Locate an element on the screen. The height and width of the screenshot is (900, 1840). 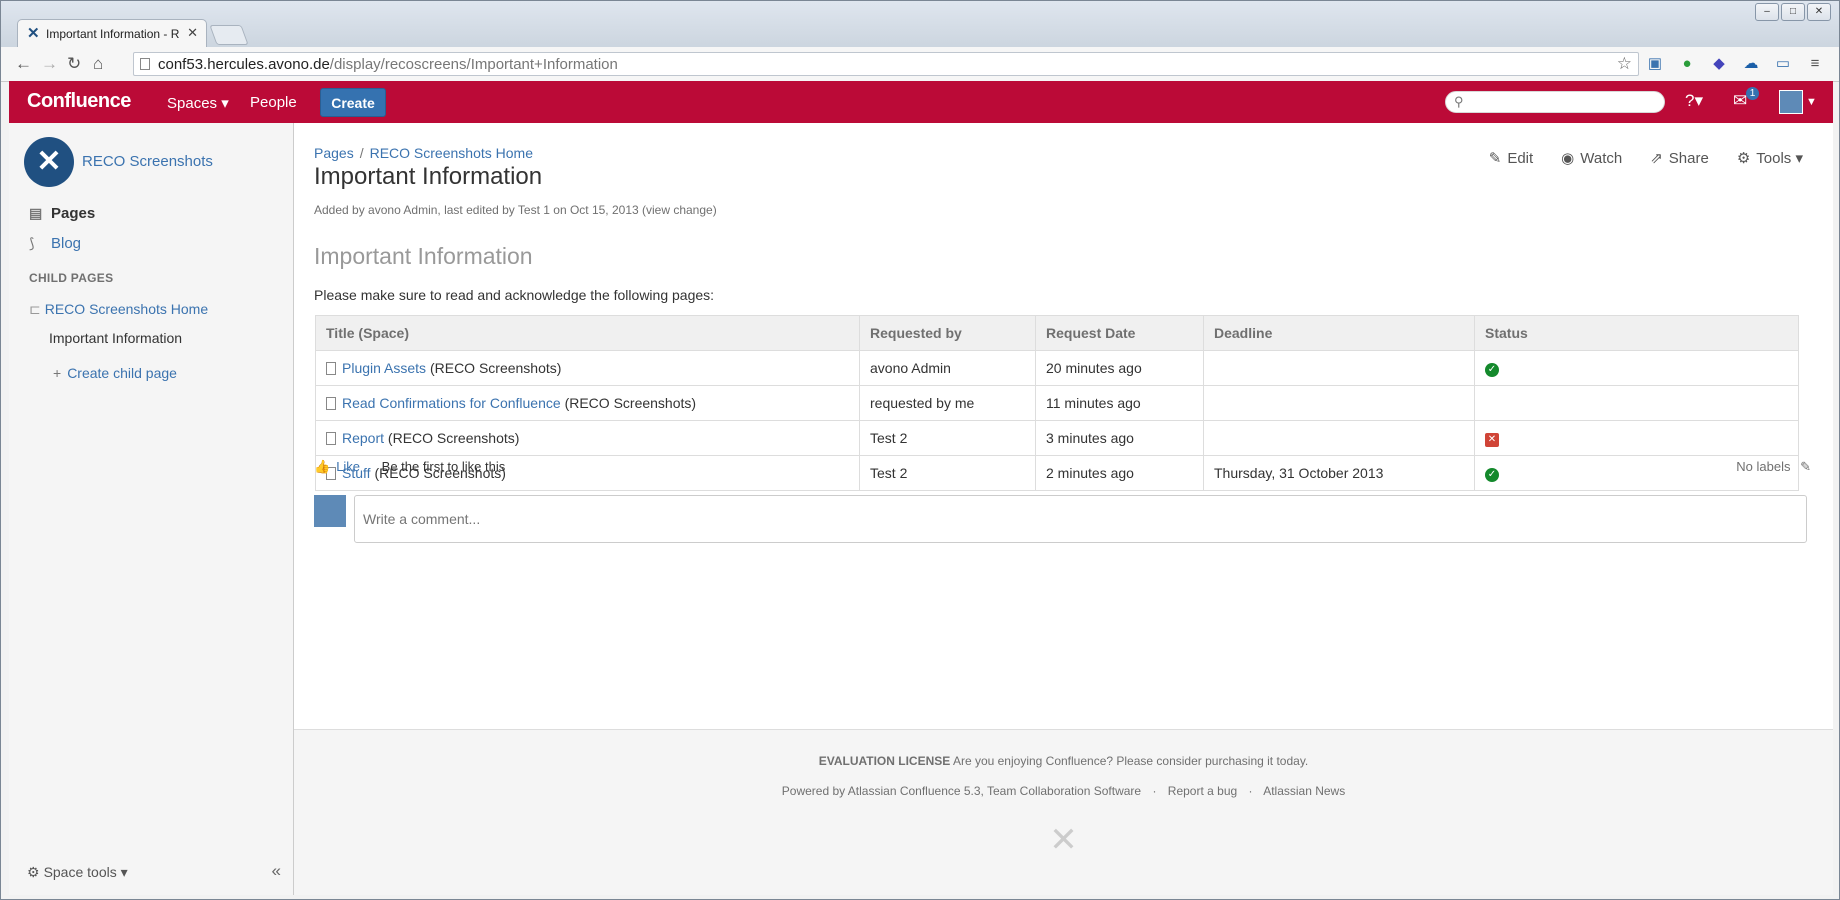
comment-input is located at coordinates (1080, 519).